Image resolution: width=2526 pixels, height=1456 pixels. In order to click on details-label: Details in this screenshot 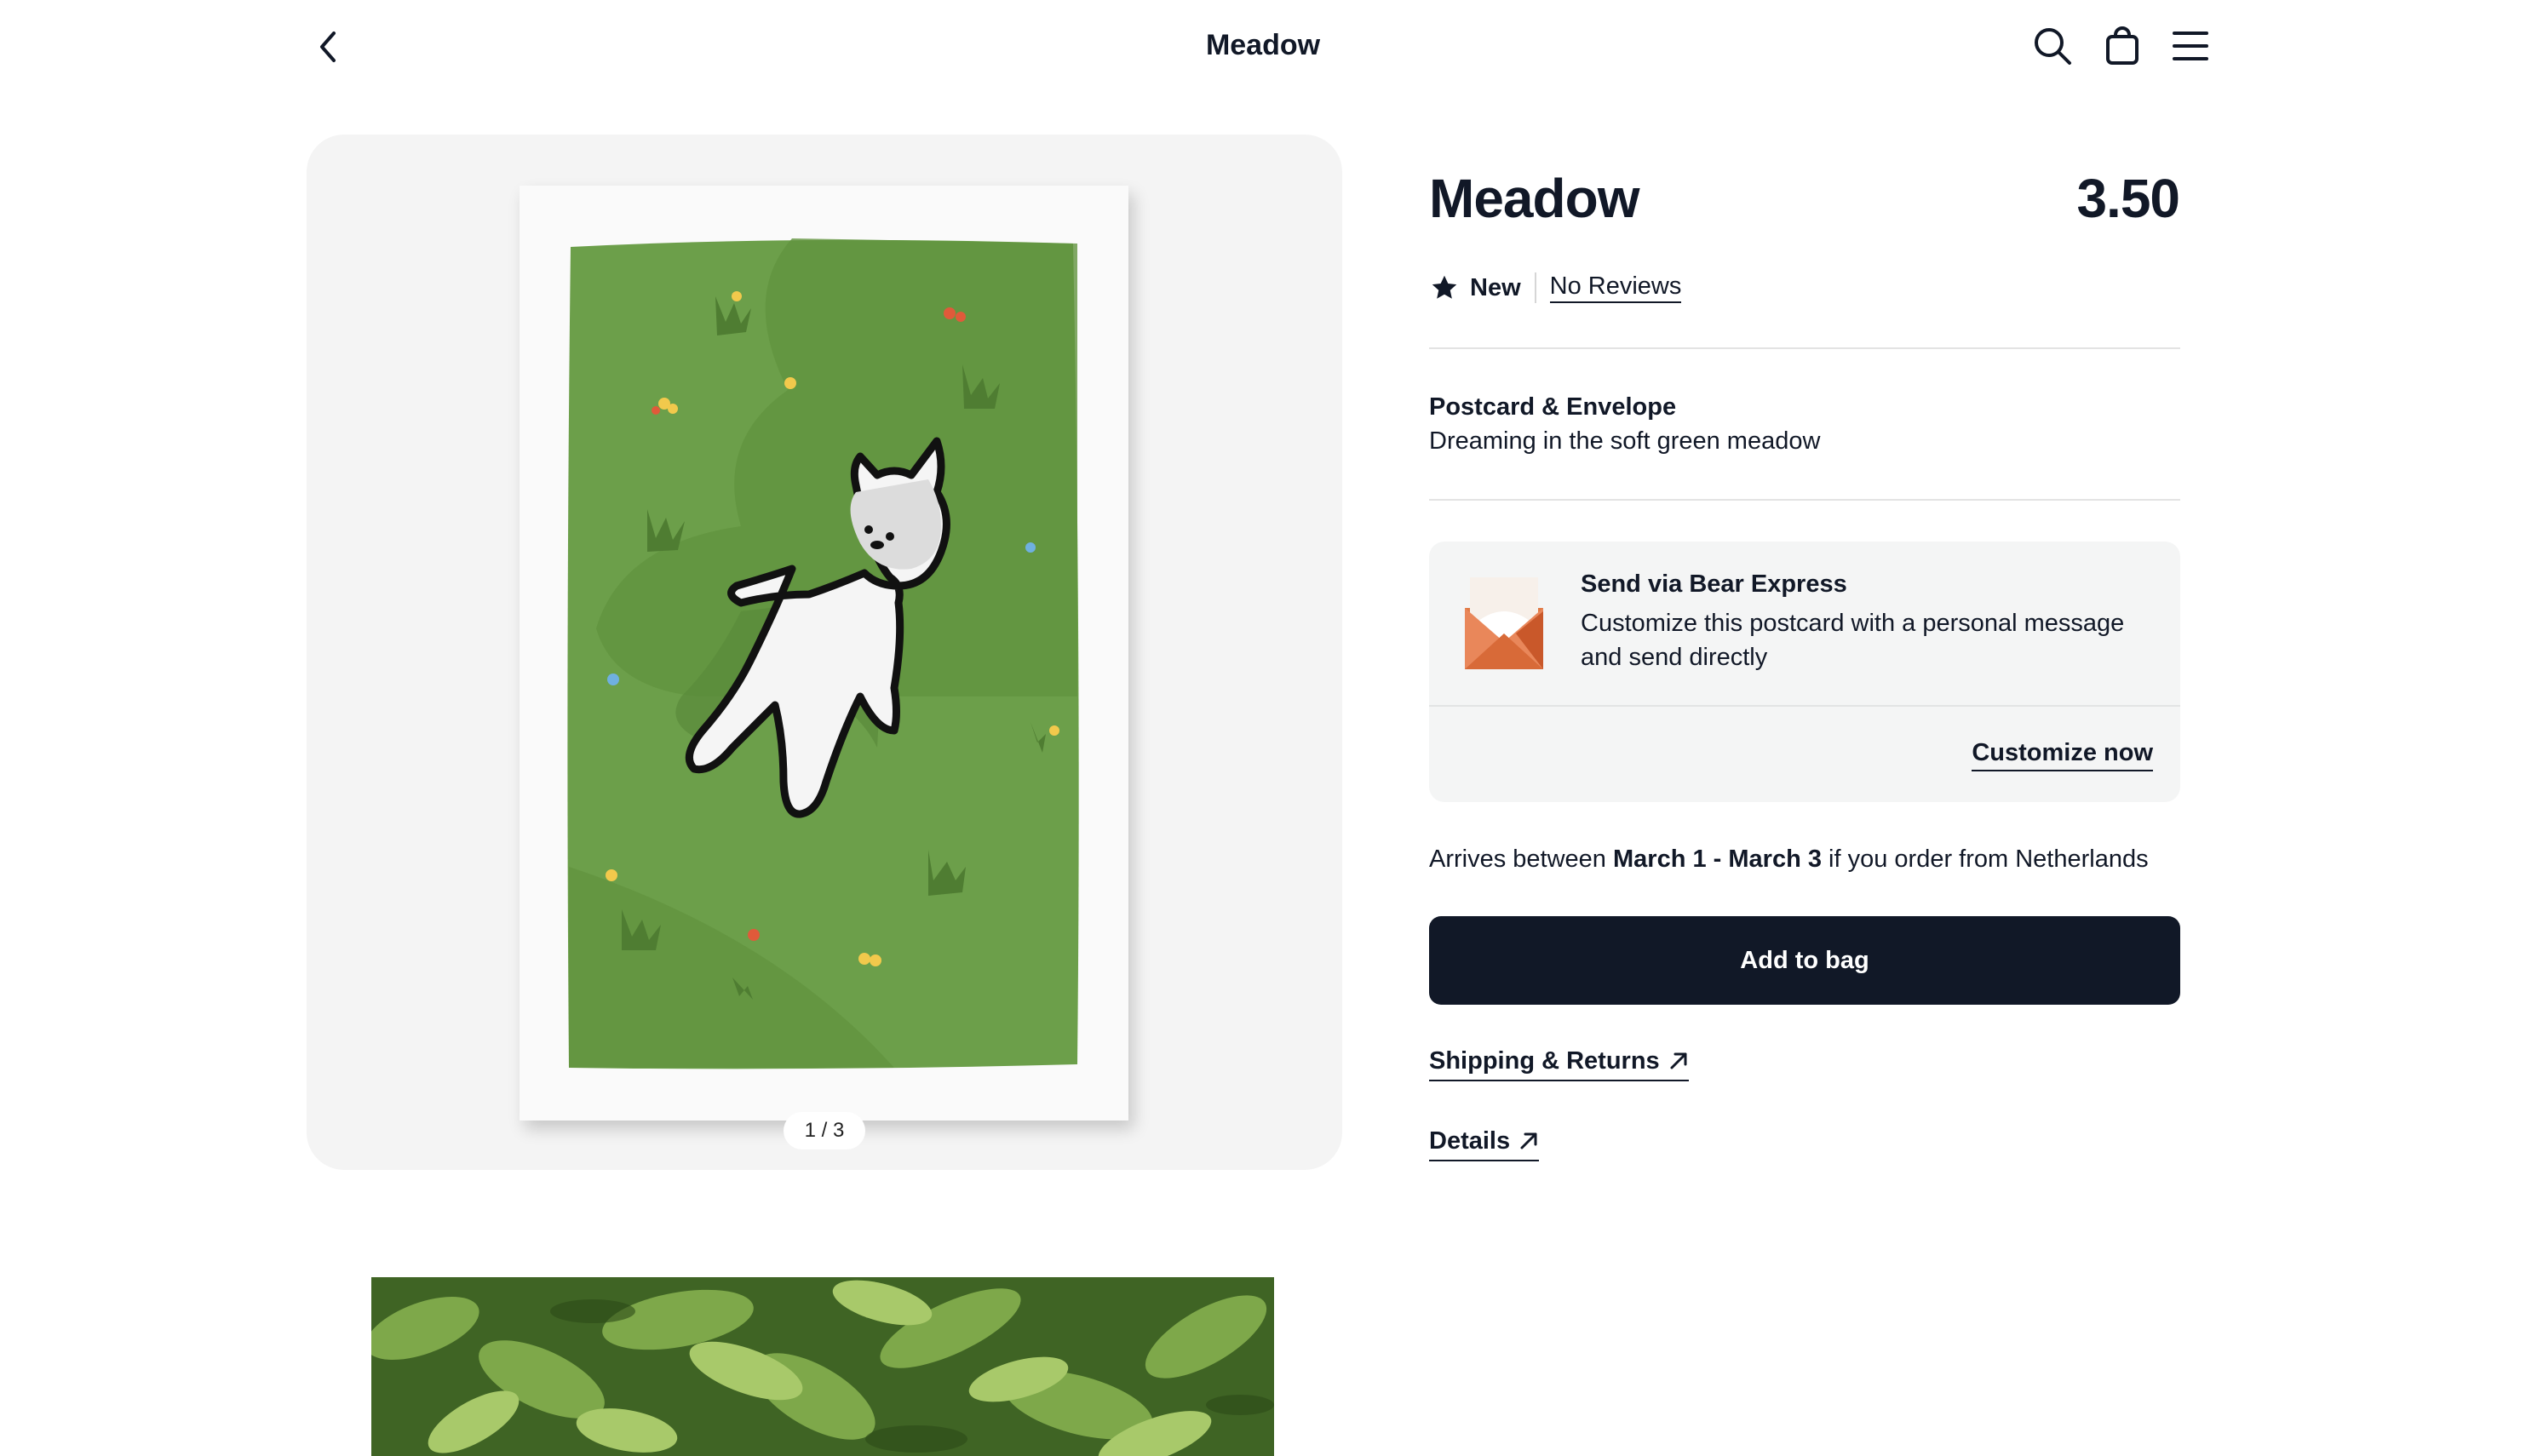, I will do `click(1470, 1141)`.